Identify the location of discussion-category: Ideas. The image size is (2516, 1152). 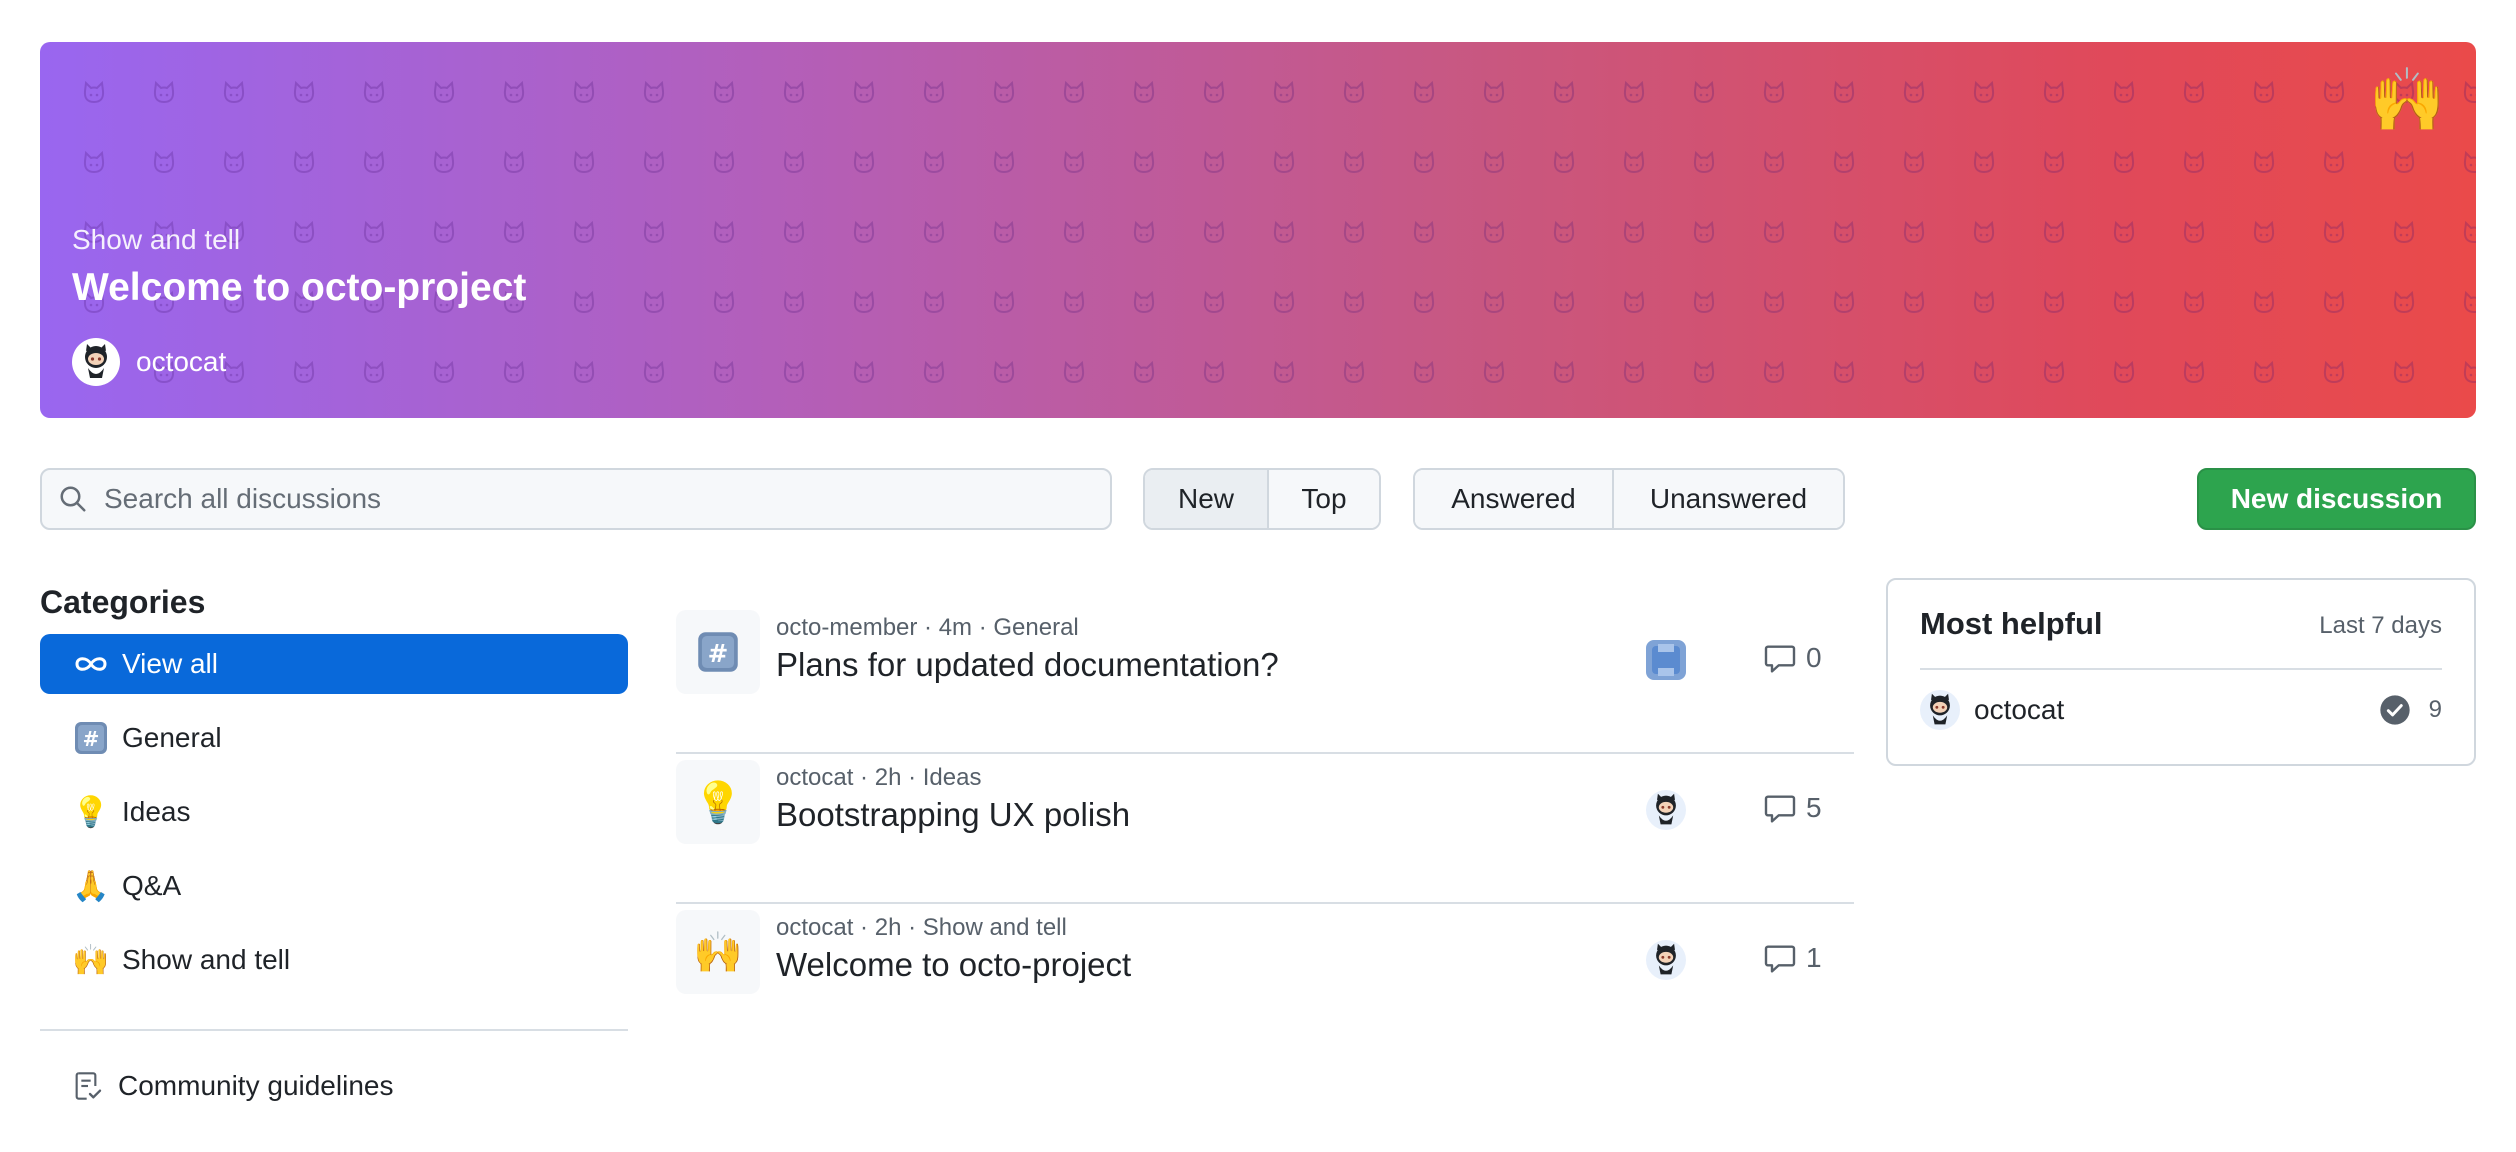
(952, 777).